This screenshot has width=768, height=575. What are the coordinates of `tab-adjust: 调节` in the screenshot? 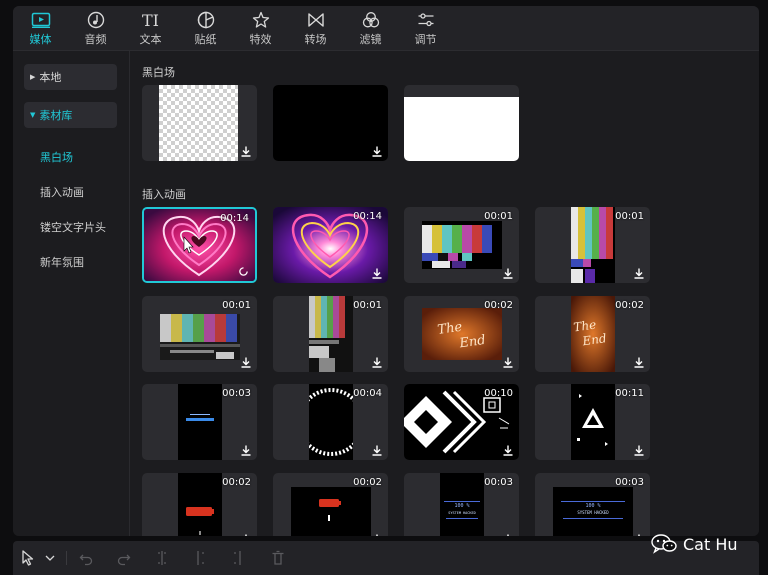 It's located at (425, 28).